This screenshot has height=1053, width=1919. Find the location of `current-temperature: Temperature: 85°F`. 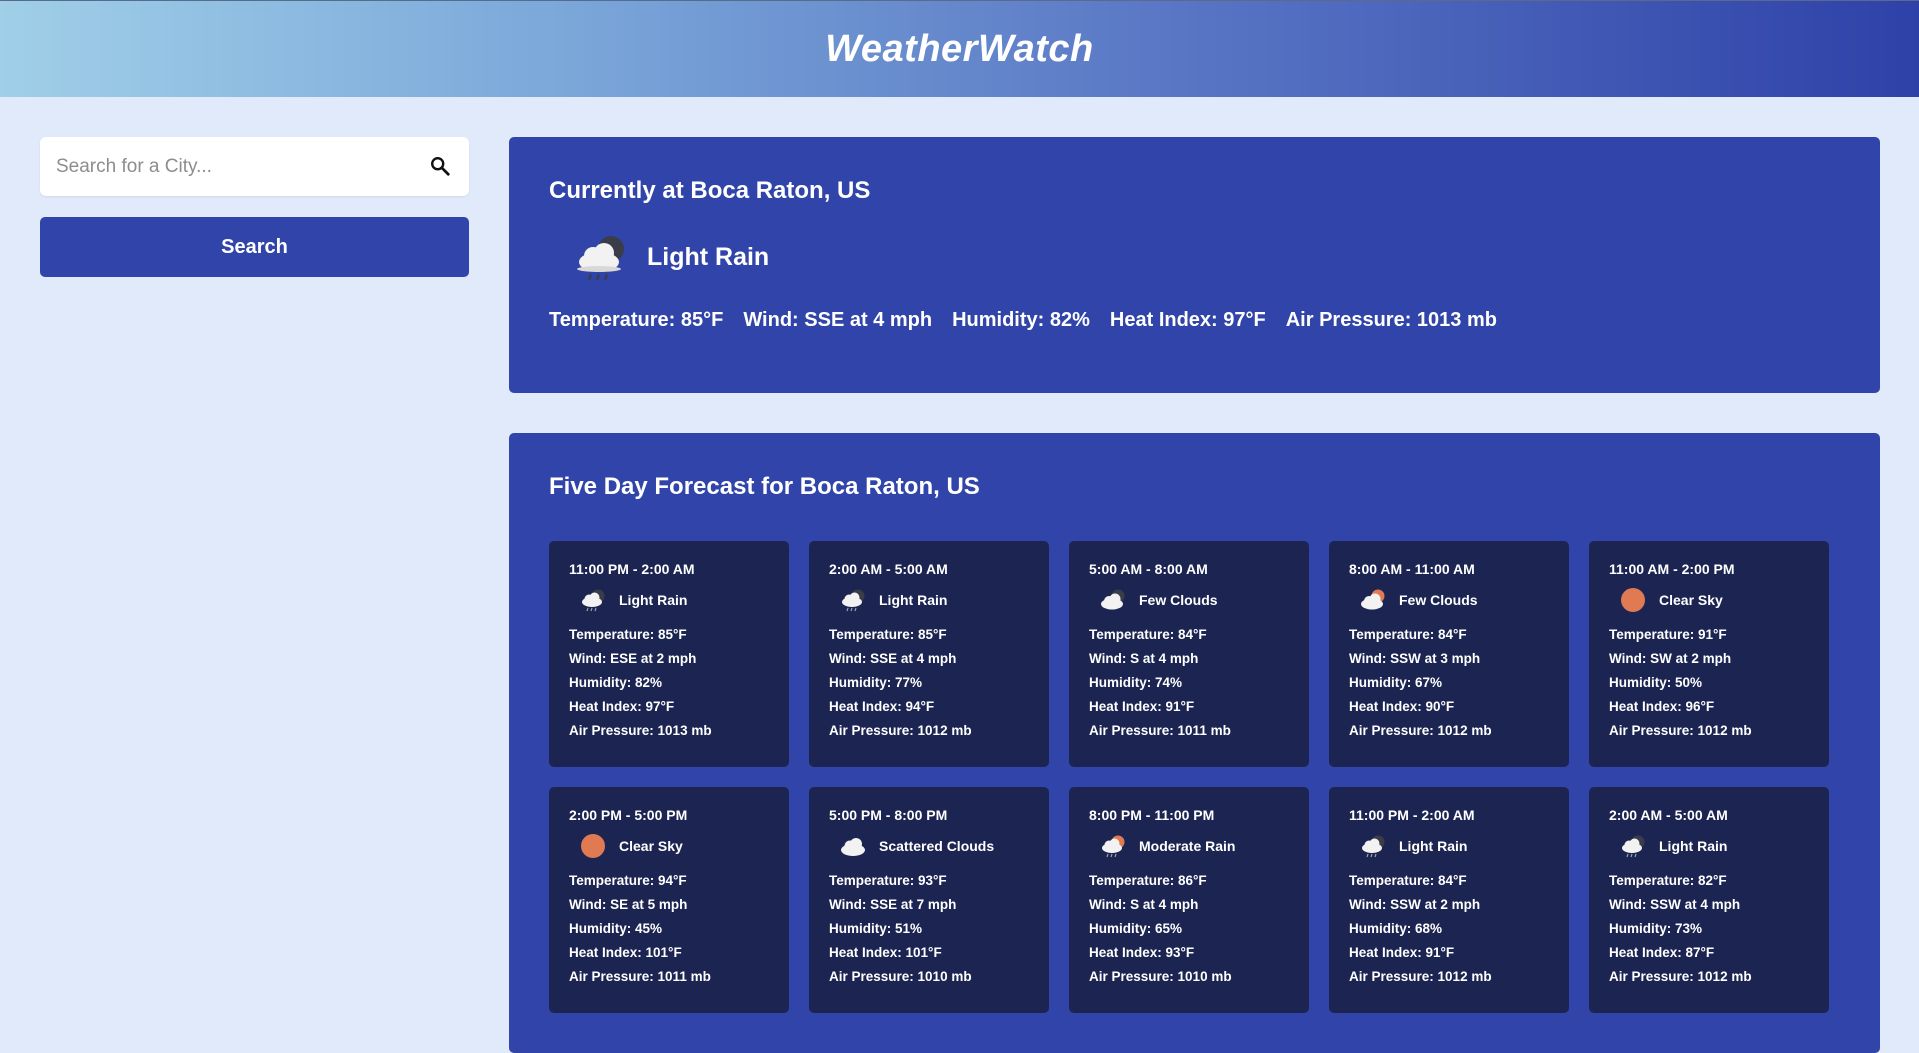

current-temperature: Temperature: 85°F is located at coordinates (636, 320).